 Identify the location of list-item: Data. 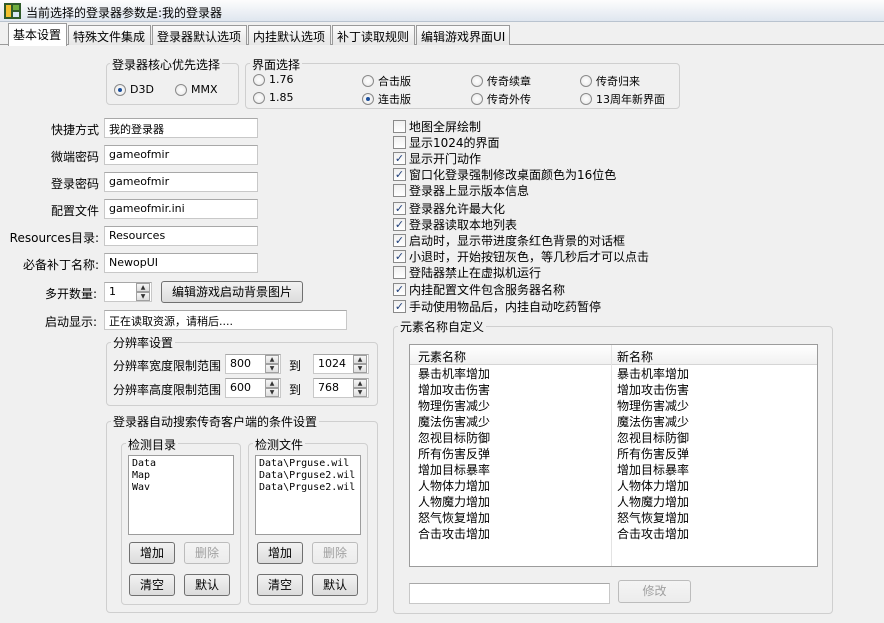
(181, 464).